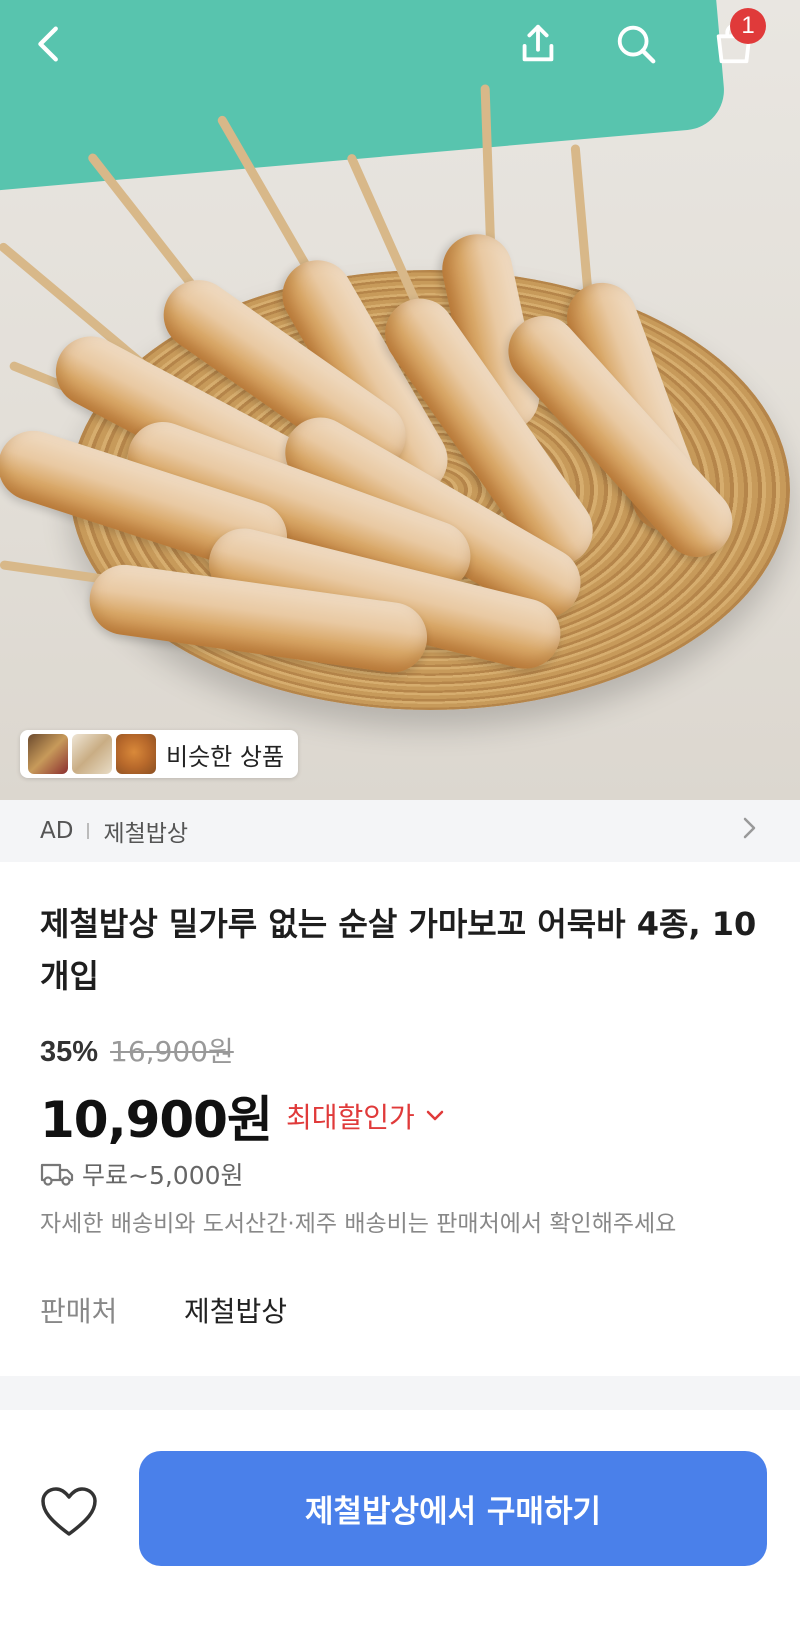 The height and width of the screenshot is (1635, 800). Describe the element at coordinates (163, 1310) in the screenshot. I see `seller-row: 판매처 제철밥상` at that location.